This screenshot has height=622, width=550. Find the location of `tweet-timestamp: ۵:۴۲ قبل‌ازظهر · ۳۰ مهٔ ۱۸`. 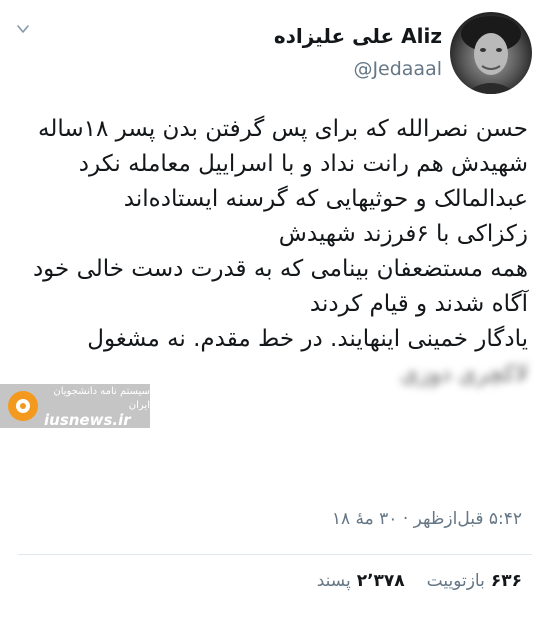

tweet-timestamp: ۵:۴۲ قبل‌ازظهر · ۳۰ مهٔ ۱۸ is located at coordinates (427, 519).